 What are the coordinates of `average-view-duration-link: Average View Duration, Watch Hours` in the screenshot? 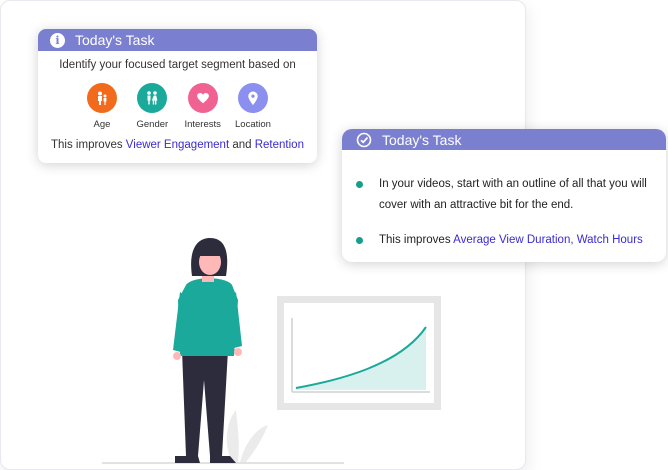 It's located at (548, 240).